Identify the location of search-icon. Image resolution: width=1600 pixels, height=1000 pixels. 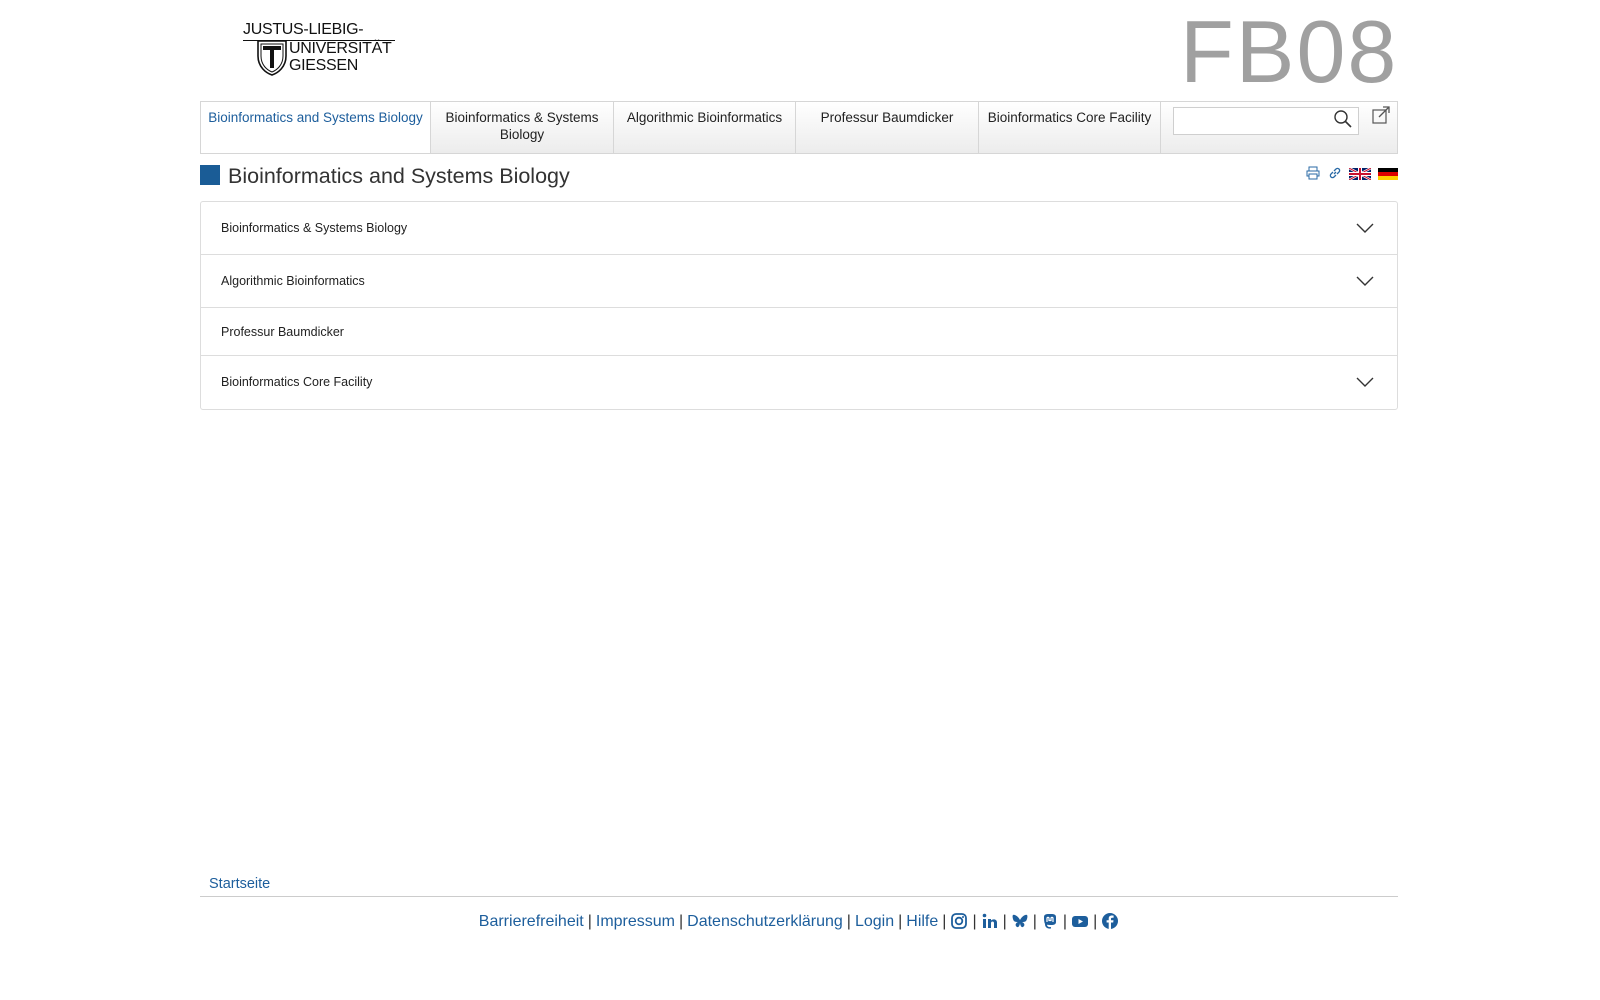
(1343, 119).